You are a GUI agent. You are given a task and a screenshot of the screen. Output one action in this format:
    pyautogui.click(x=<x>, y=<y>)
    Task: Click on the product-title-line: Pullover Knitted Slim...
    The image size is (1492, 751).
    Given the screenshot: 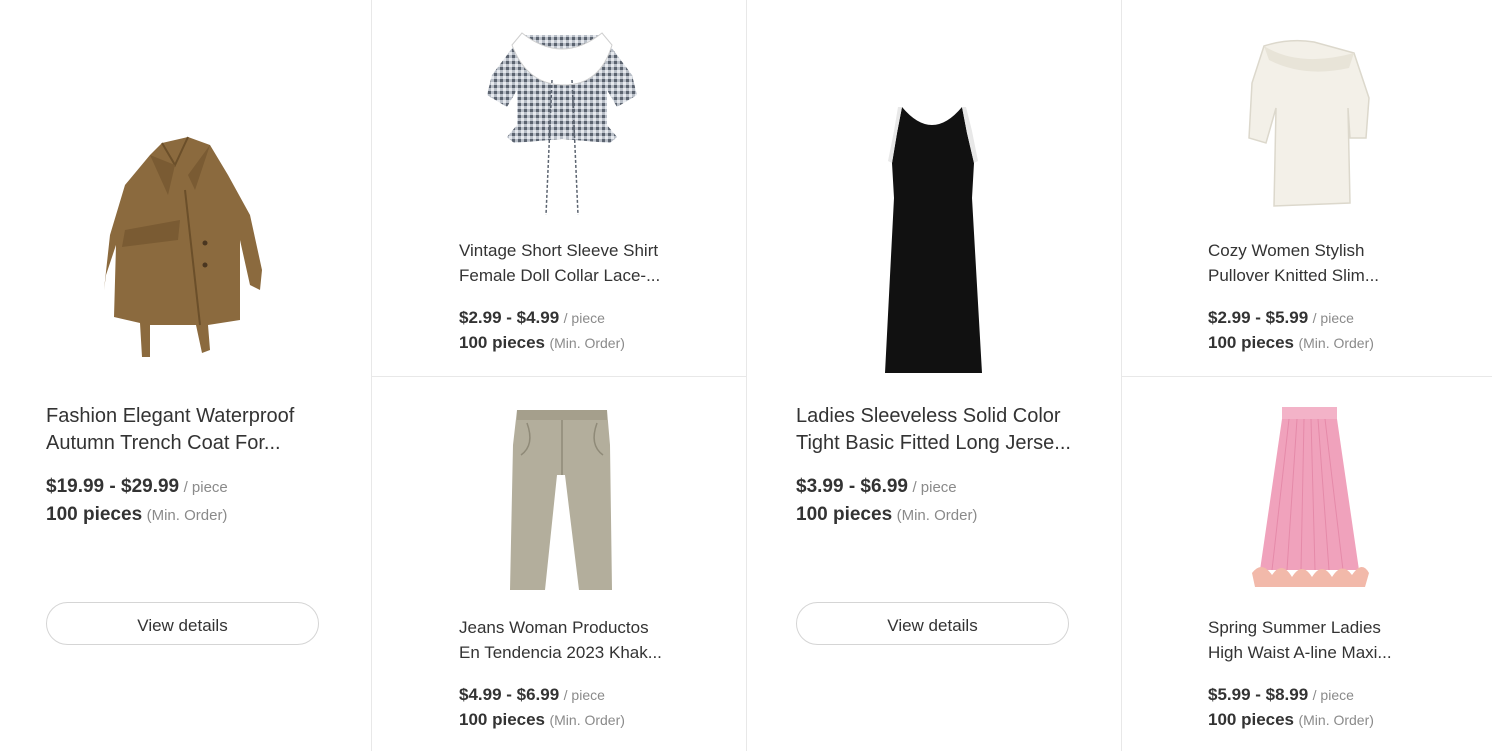 What is the action you would take?
    pyautogui.click(x=1335, y=275)
    